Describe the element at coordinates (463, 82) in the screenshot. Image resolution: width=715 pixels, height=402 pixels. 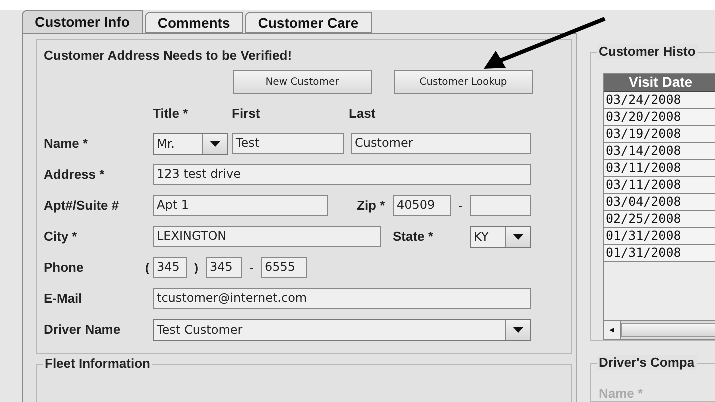
I see `action-button: Customer Lookup` at that location.